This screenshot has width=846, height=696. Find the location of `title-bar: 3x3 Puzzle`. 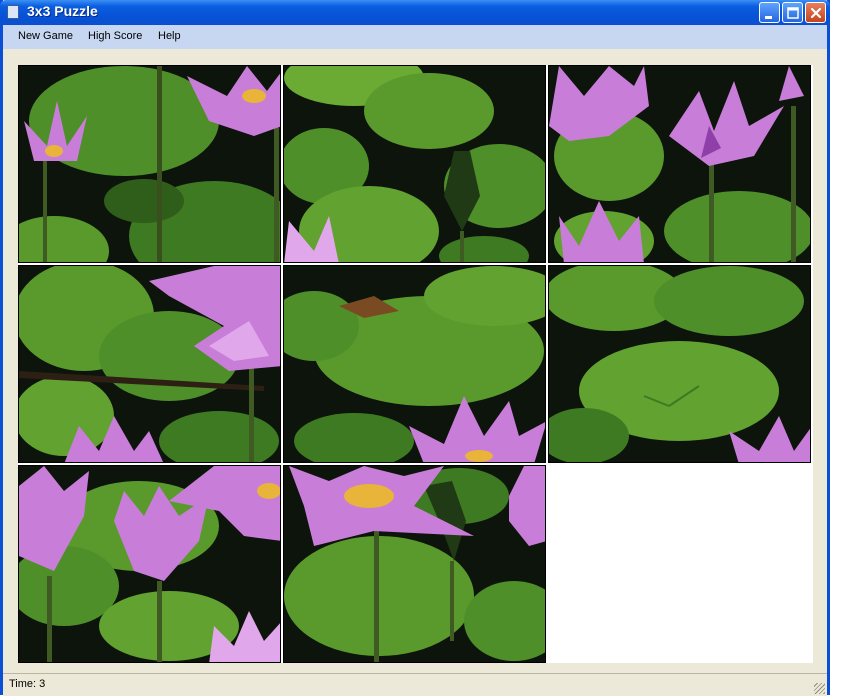

title-bar: 3x3 Puzzle is located at coordinates (415, 12).